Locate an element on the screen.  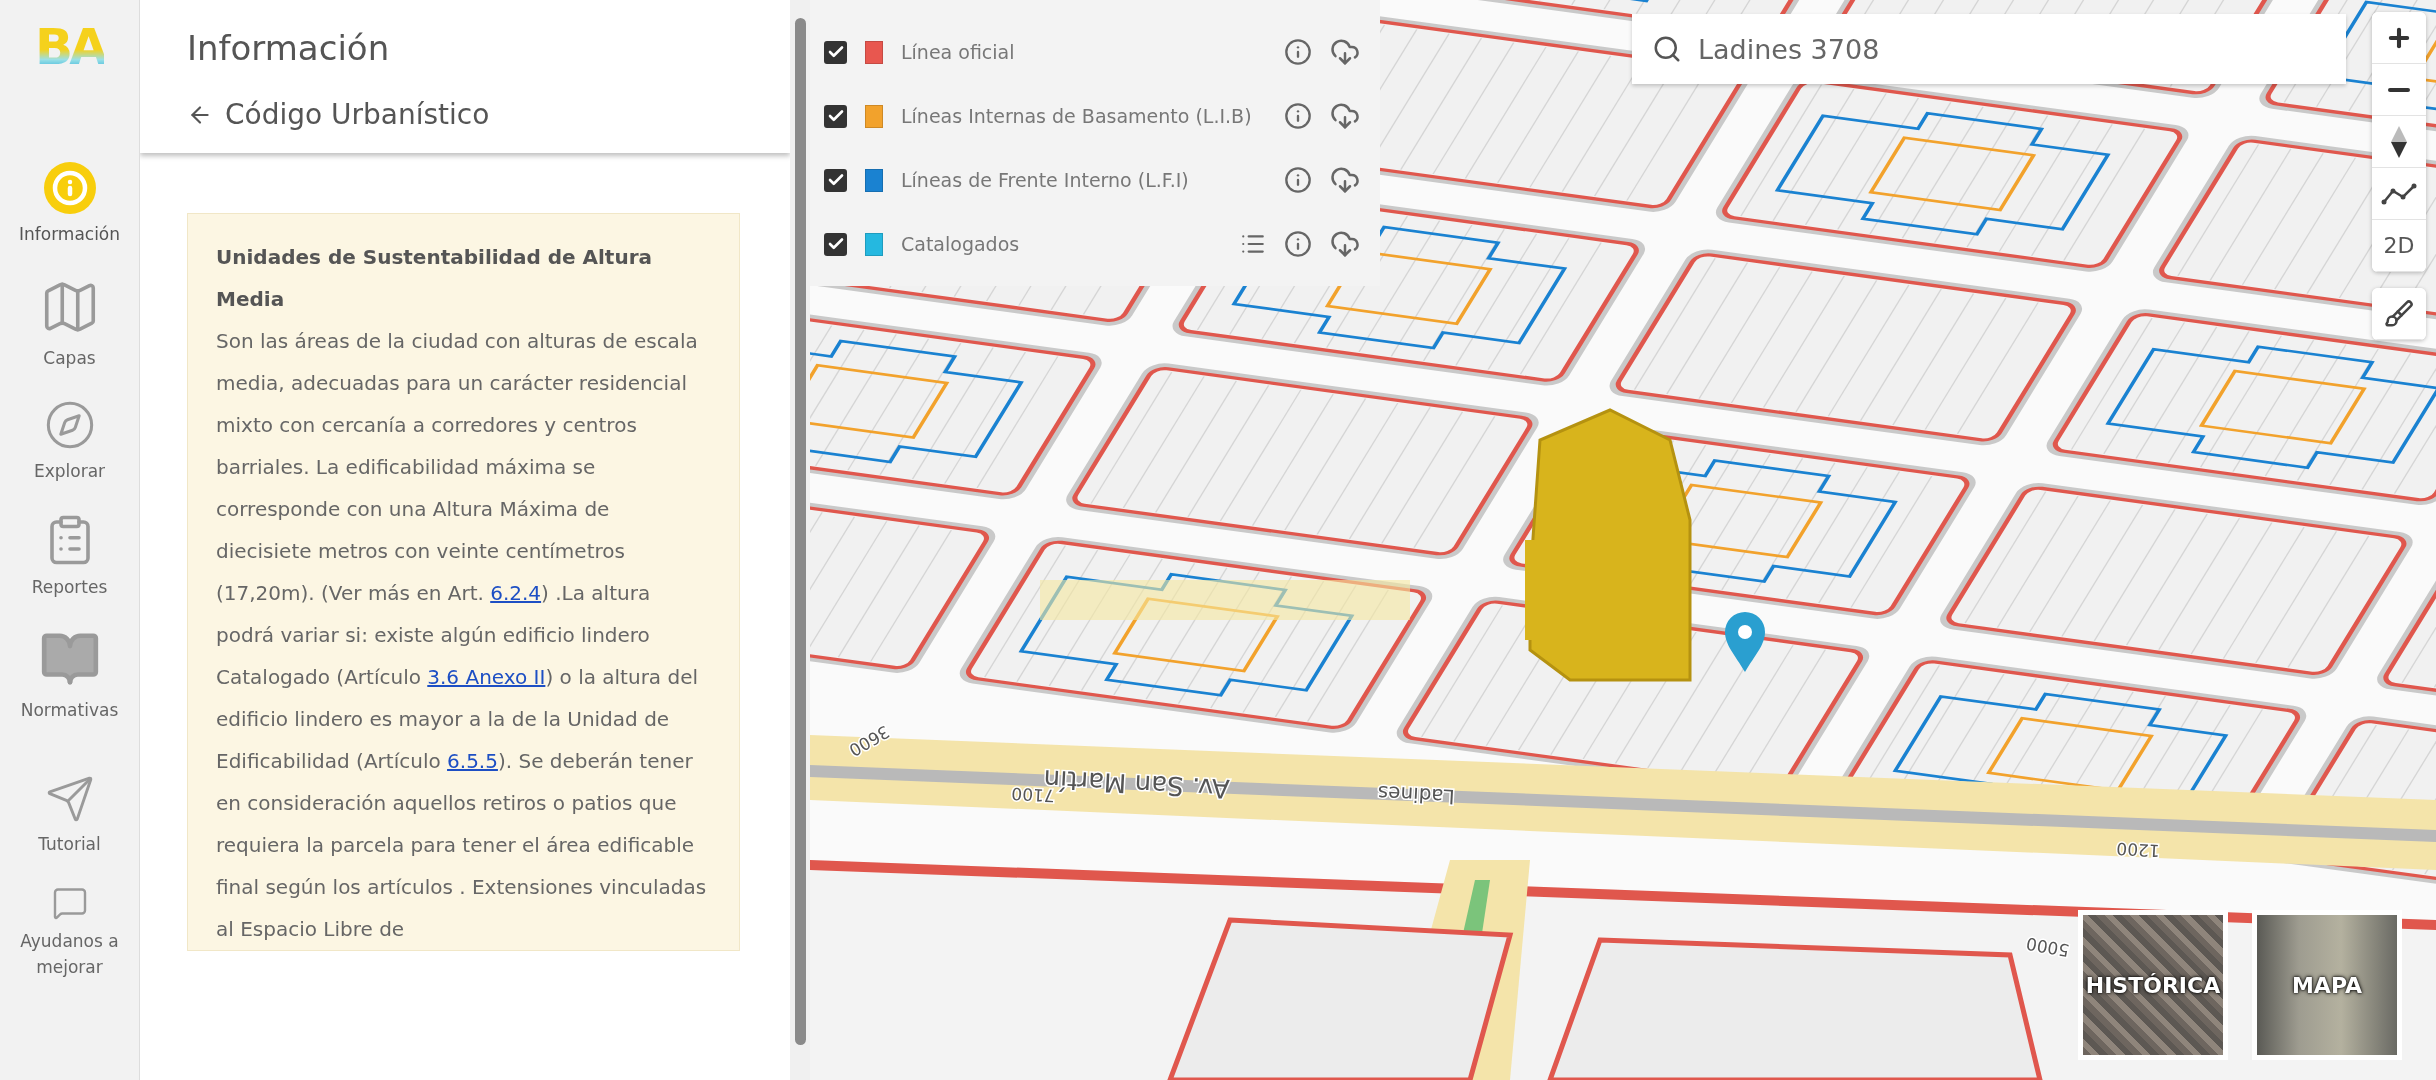
sidebar-item: Información is located at coordinates (69, 205).